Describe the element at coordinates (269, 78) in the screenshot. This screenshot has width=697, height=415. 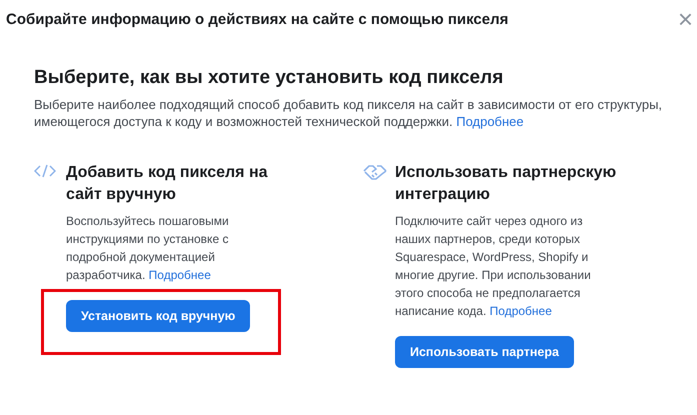
I see `section-heading: Выберите, как вы хотите установить код пикселя` at that location.